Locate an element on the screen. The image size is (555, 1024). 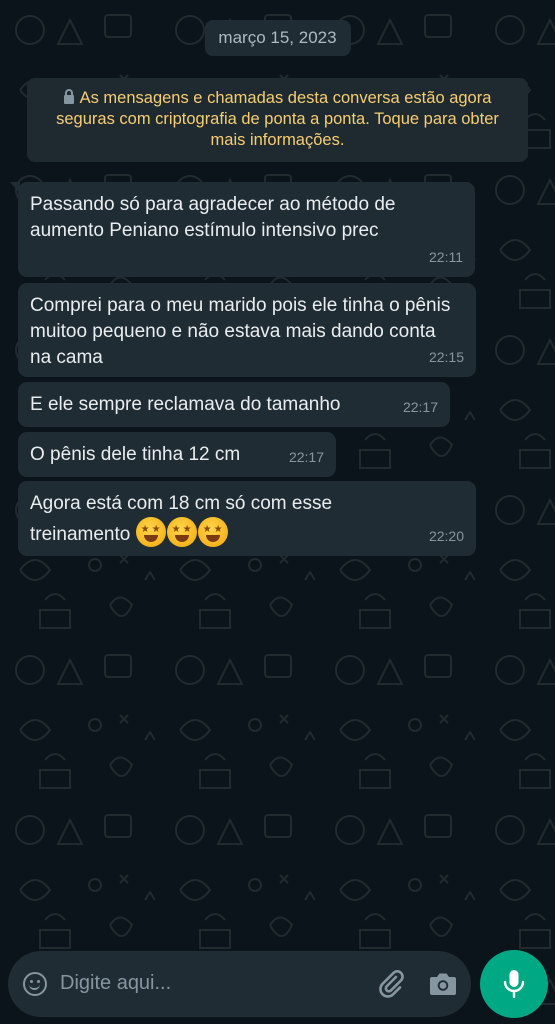
message-bubble: O pênis dele tinha 12 cm 22:17 is located at coordinates (177, 454).